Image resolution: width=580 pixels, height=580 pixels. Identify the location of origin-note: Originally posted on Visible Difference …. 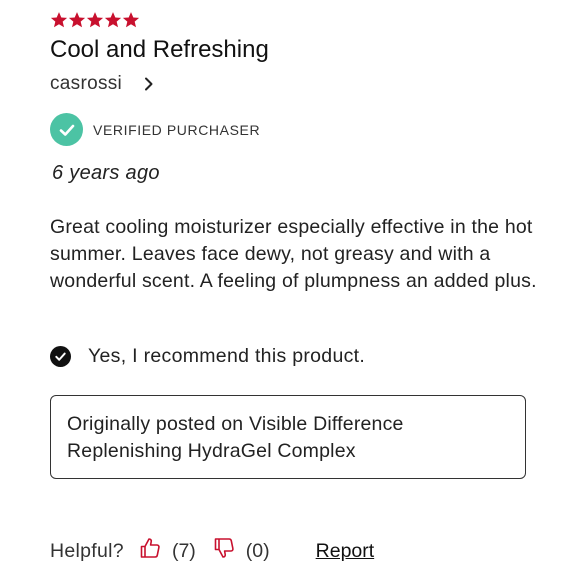
(288, 437).